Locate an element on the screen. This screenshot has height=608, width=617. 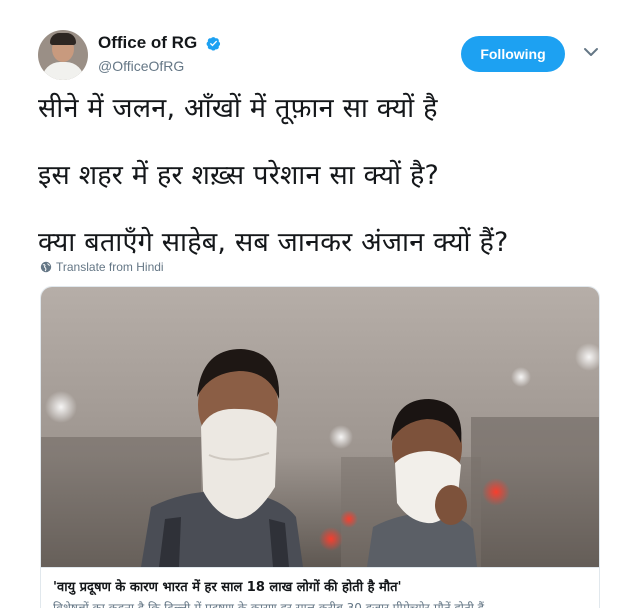
following-button: Following is located at coordinates (513, 54).